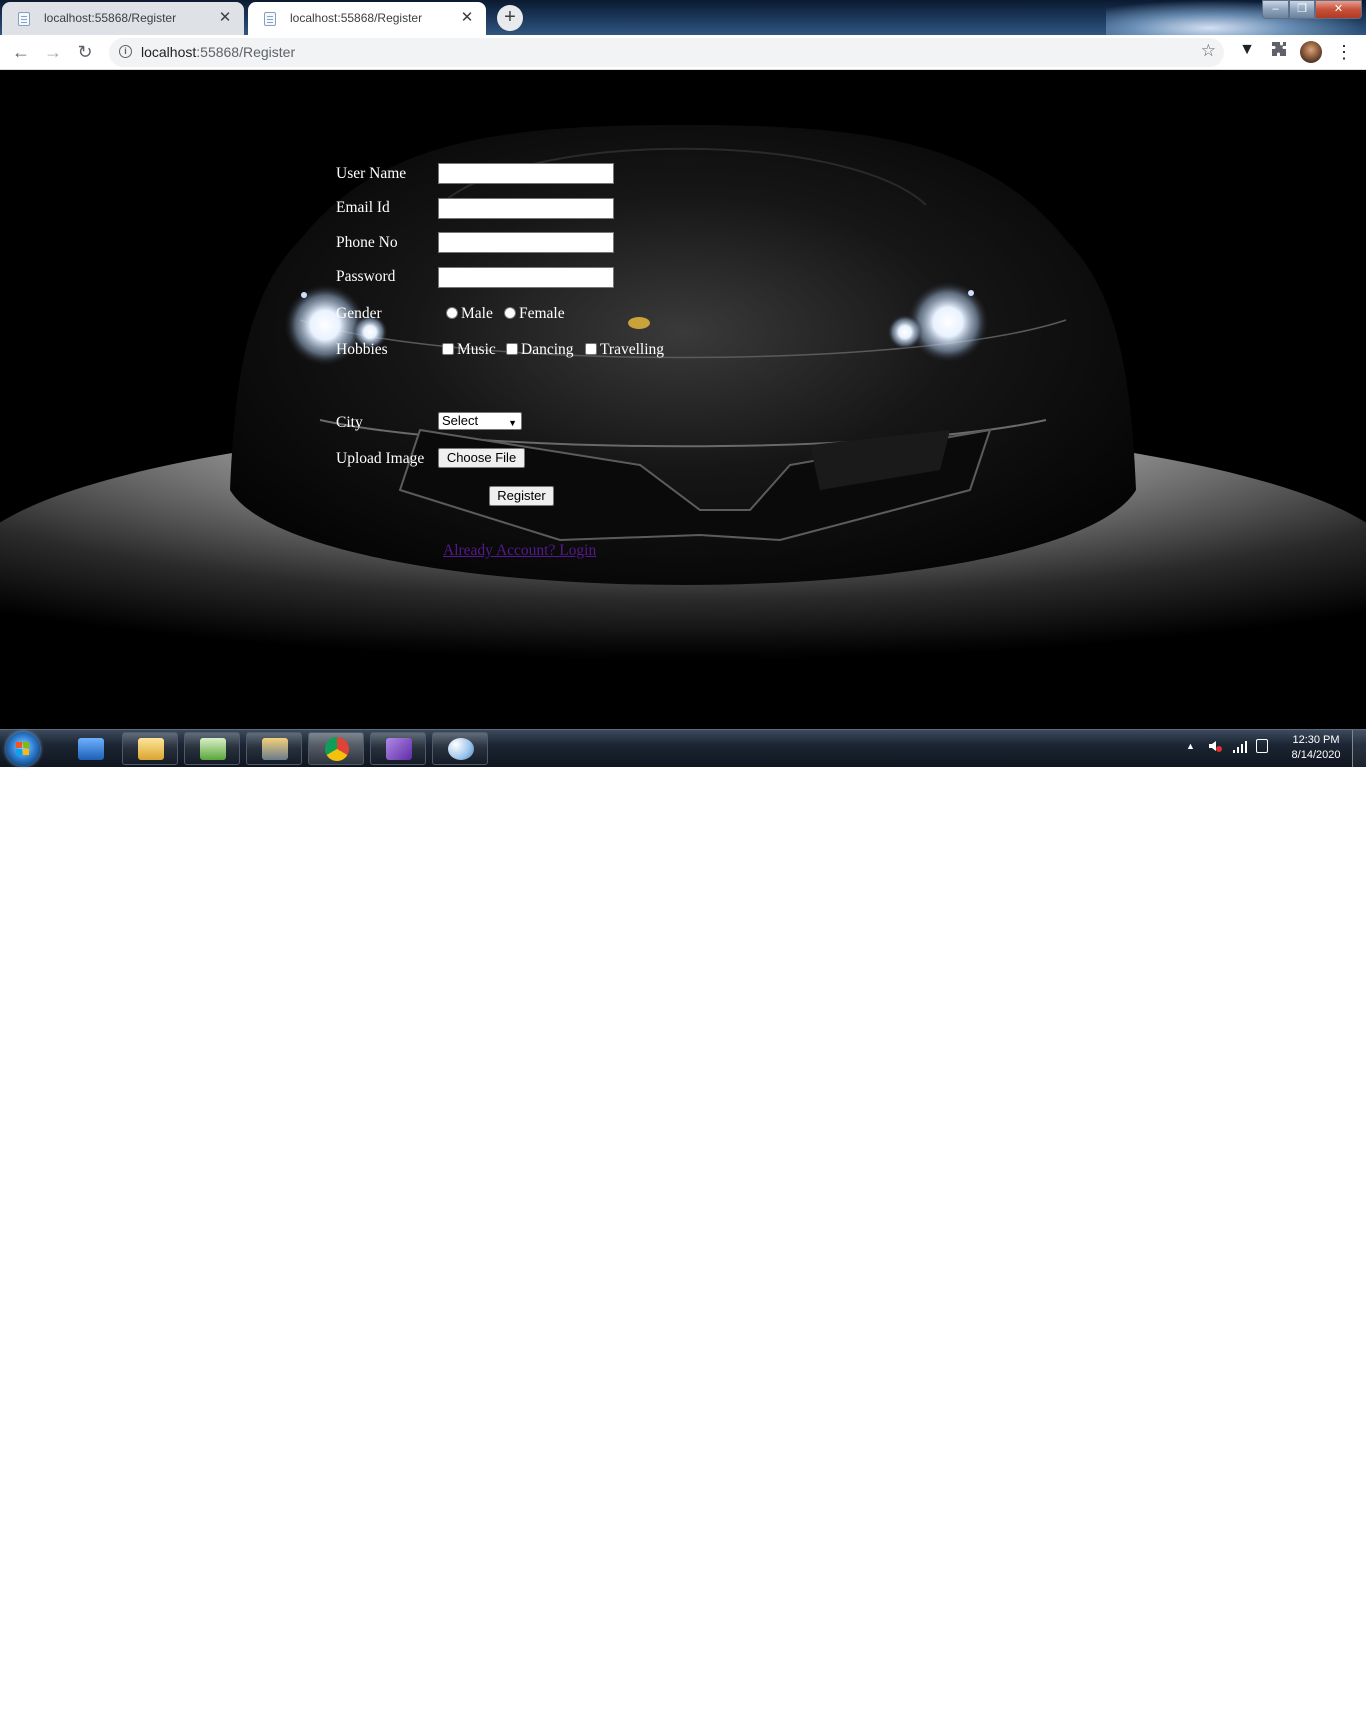  Describe the element at coordinates (1302, 9) in the screenshot. I see `maximize-button: ❐` at that location.